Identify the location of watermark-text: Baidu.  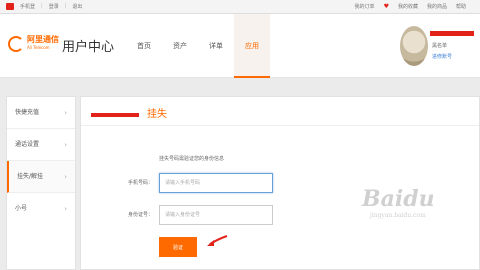
(398, 199).